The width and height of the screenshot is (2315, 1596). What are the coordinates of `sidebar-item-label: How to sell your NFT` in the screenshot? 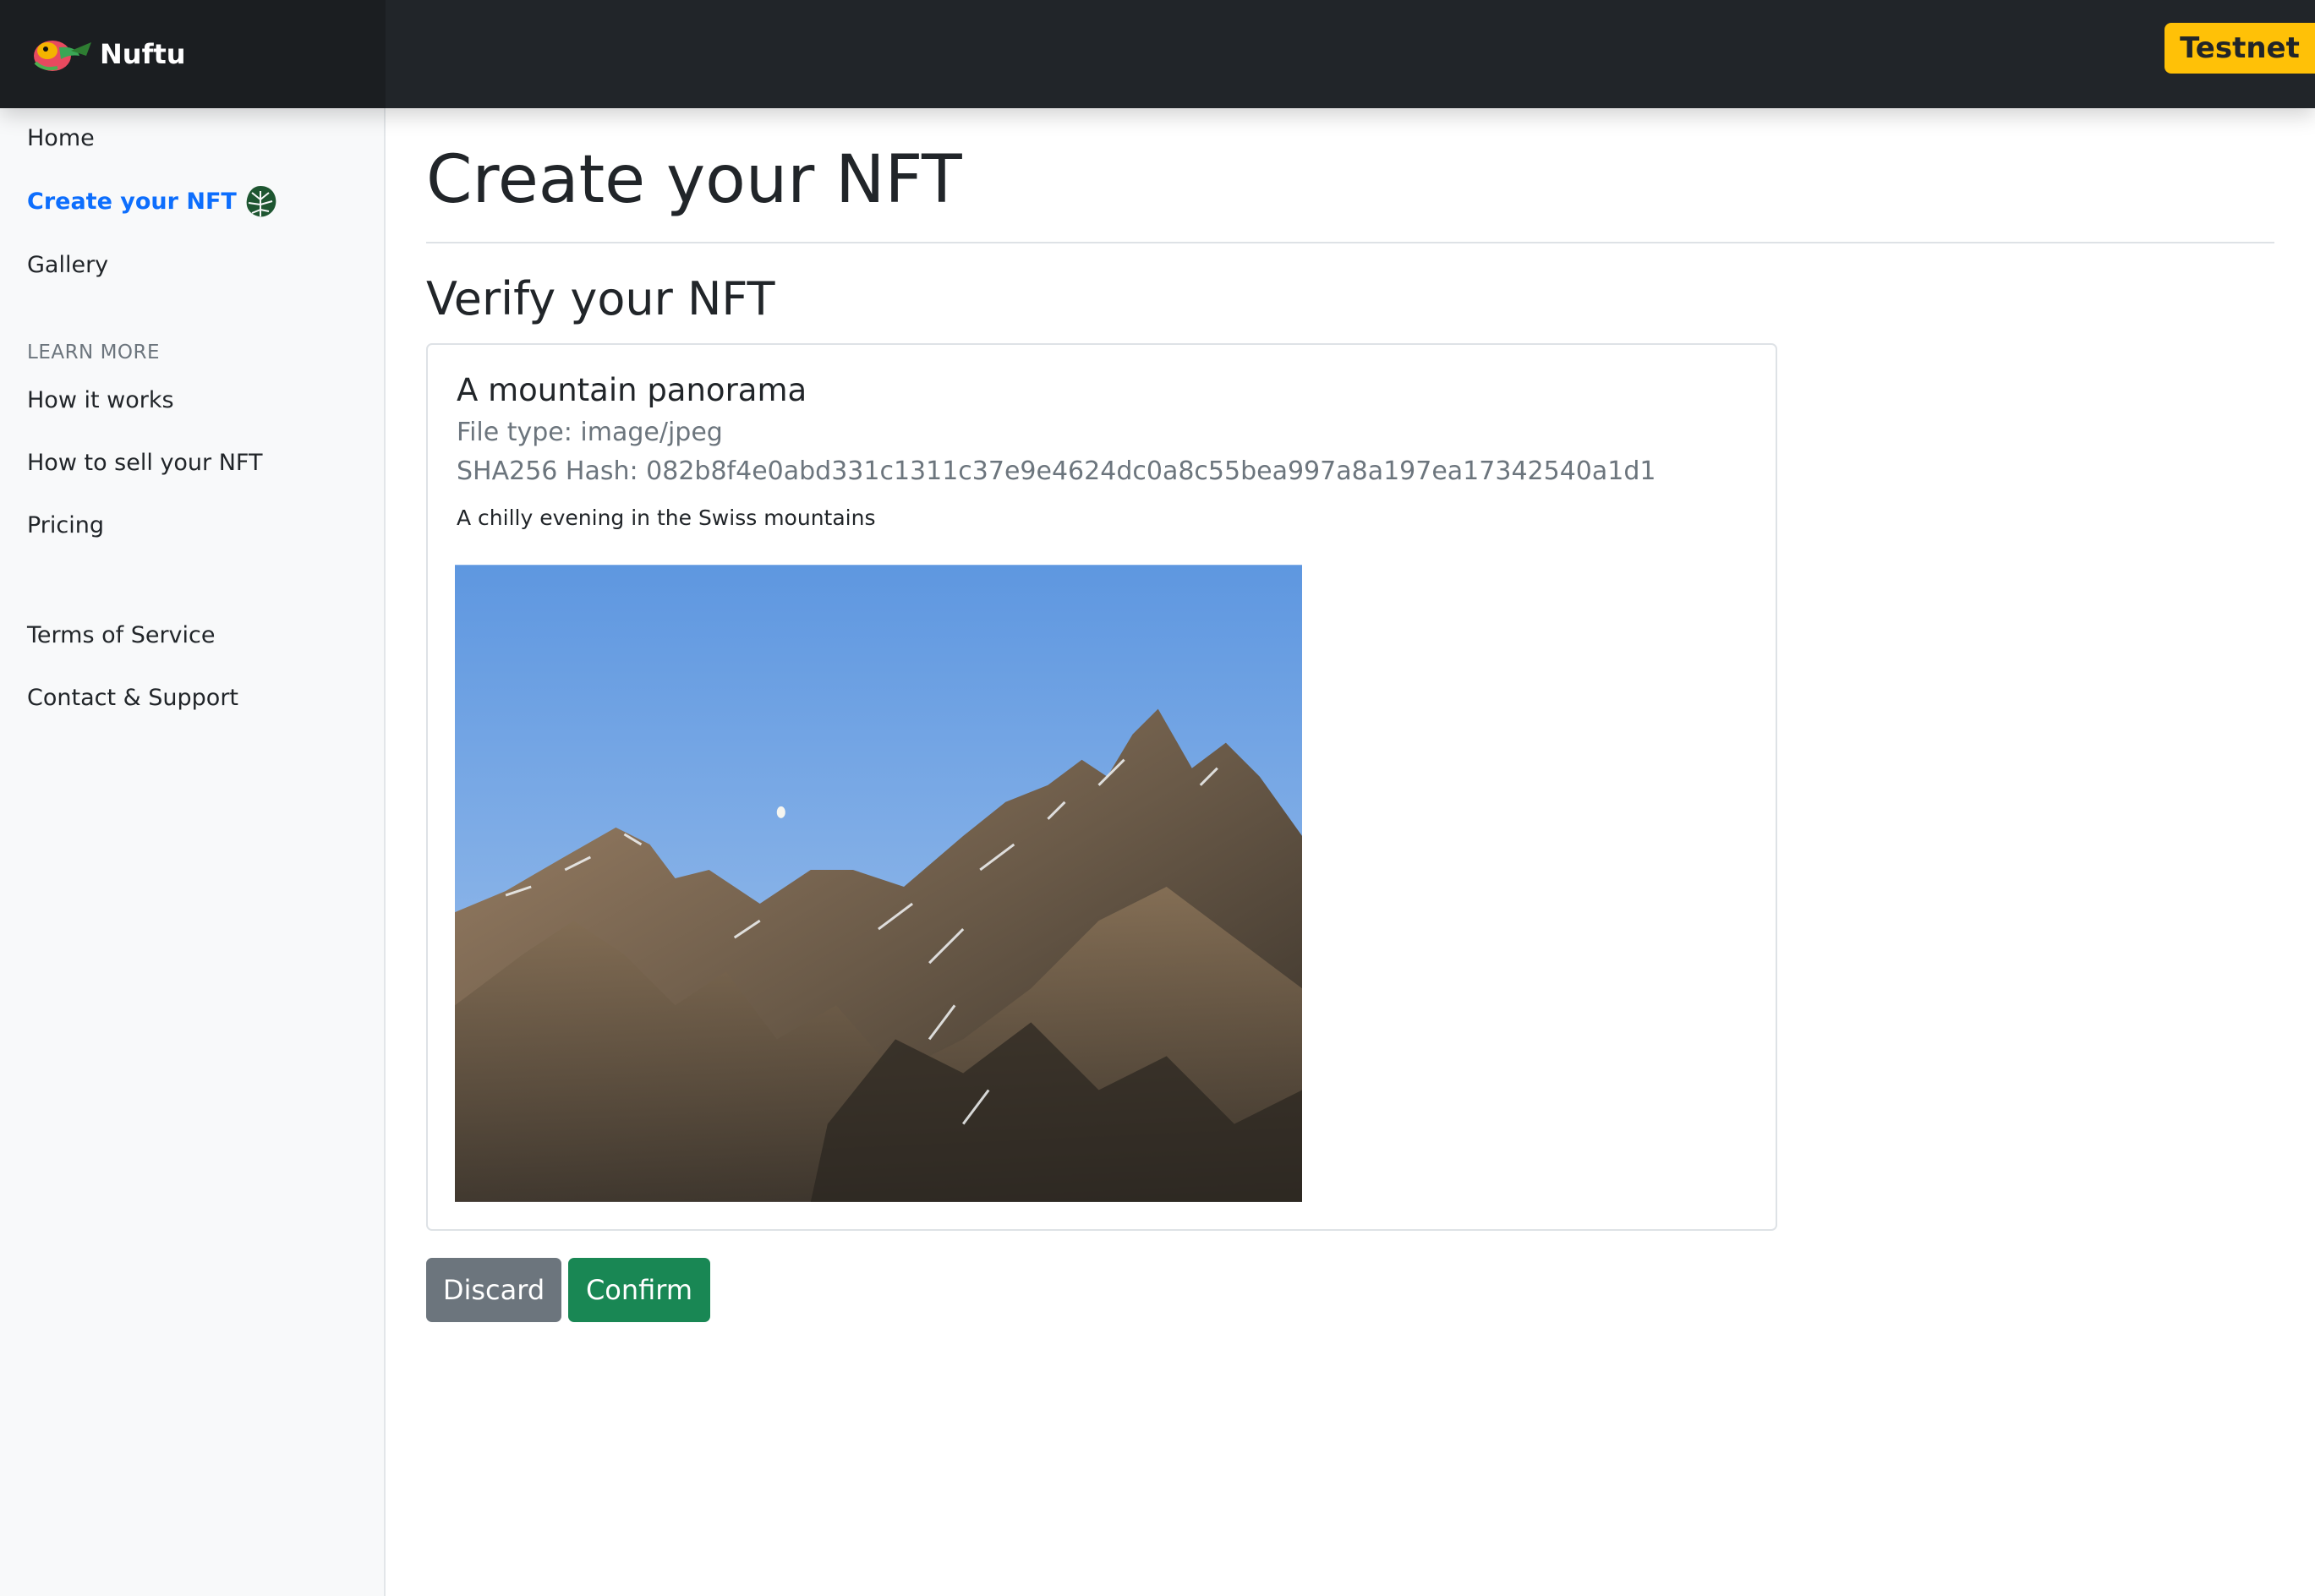 It's located at (145, 463).